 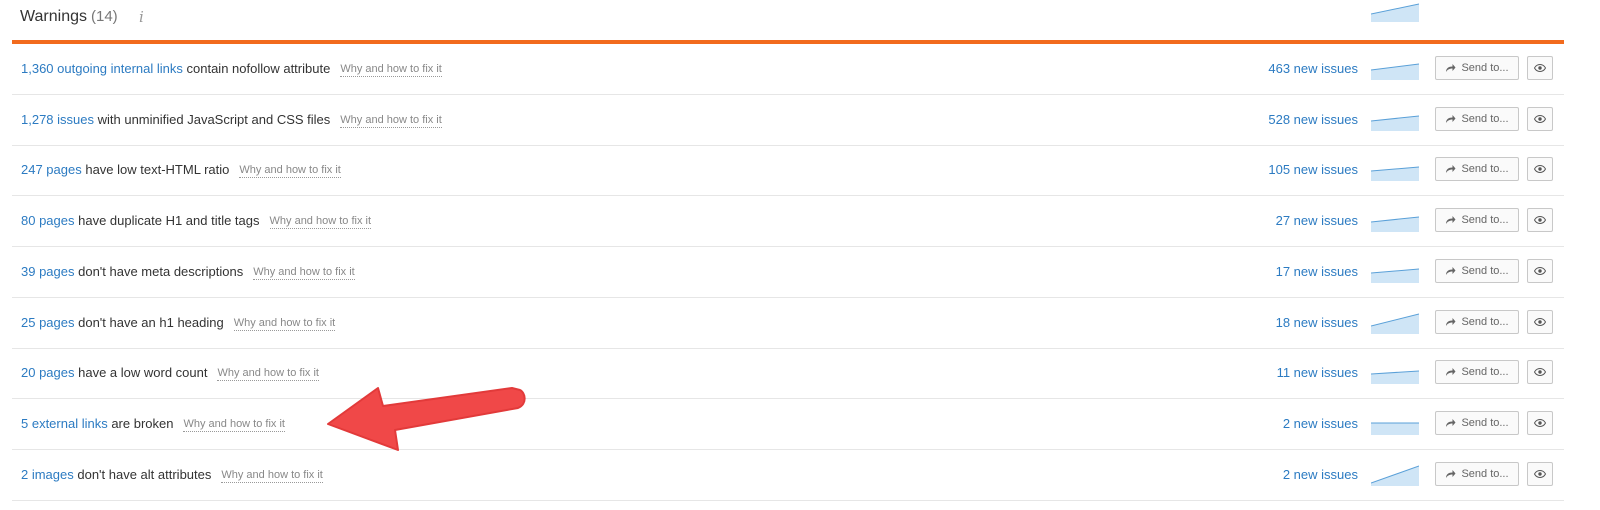 What do you see at coordinates (426, 419) in the screenshot?
I see `annotation-arrow` at bounding box center [426, 419].